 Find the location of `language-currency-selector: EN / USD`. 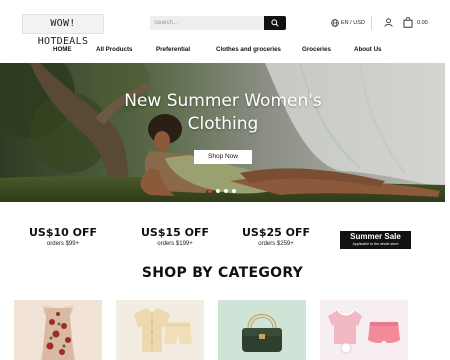

language-currency-selector: EN / USD is located at coordinates (348, 23).